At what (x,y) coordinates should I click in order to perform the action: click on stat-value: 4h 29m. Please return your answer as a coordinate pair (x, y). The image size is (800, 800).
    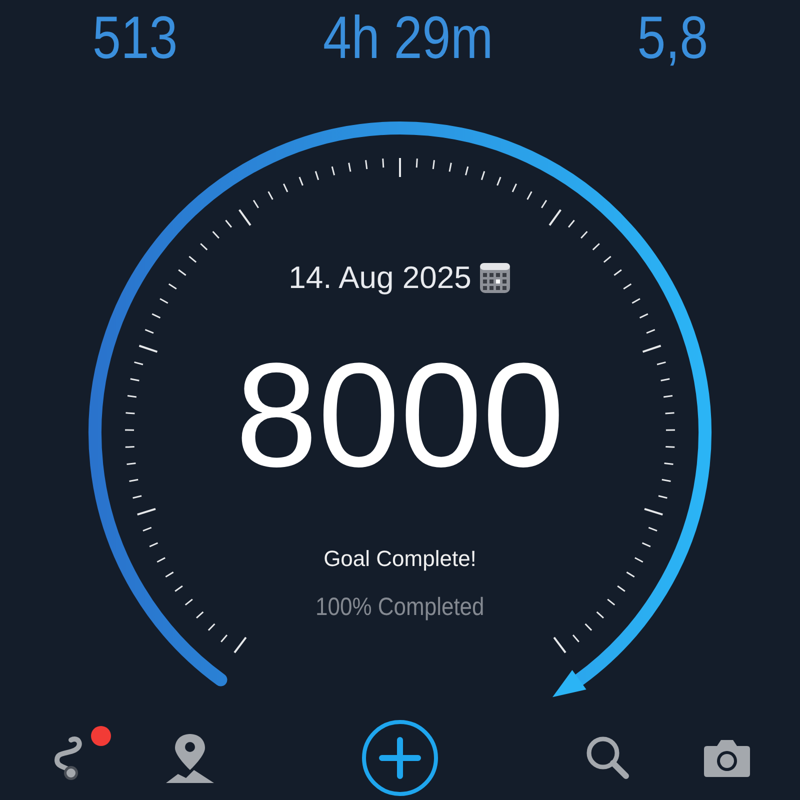
    Looking at the image, I should click on (408, 38).